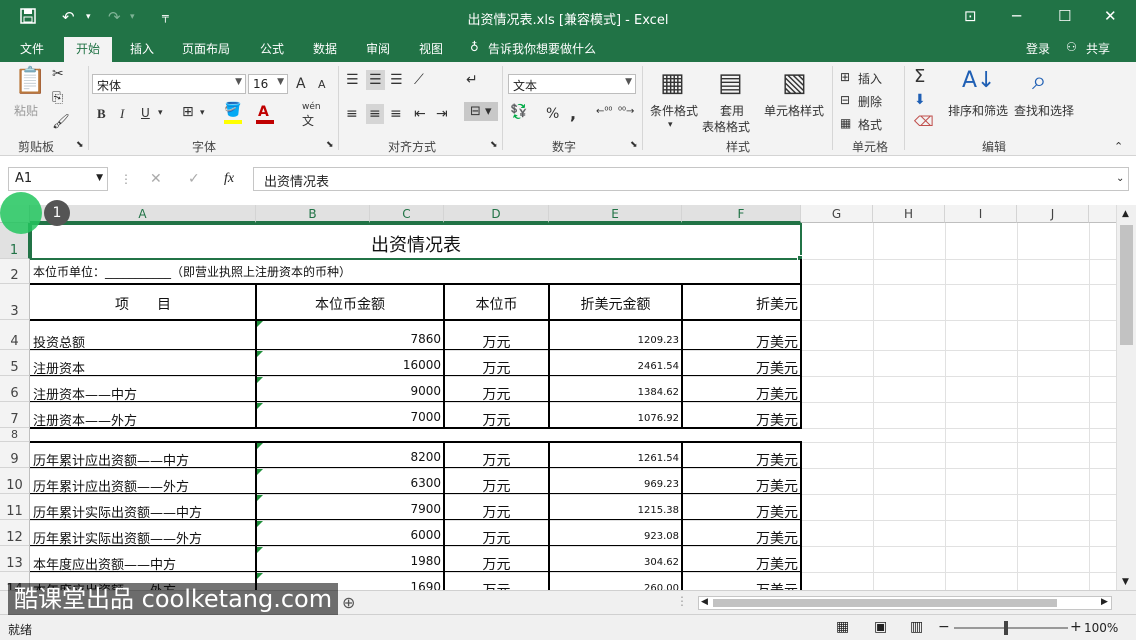 The image size is (1136, 640). Describe the element at coordinates (396, 80) in the screenshot. I see `align-bottom-icon: ☰` at that location.